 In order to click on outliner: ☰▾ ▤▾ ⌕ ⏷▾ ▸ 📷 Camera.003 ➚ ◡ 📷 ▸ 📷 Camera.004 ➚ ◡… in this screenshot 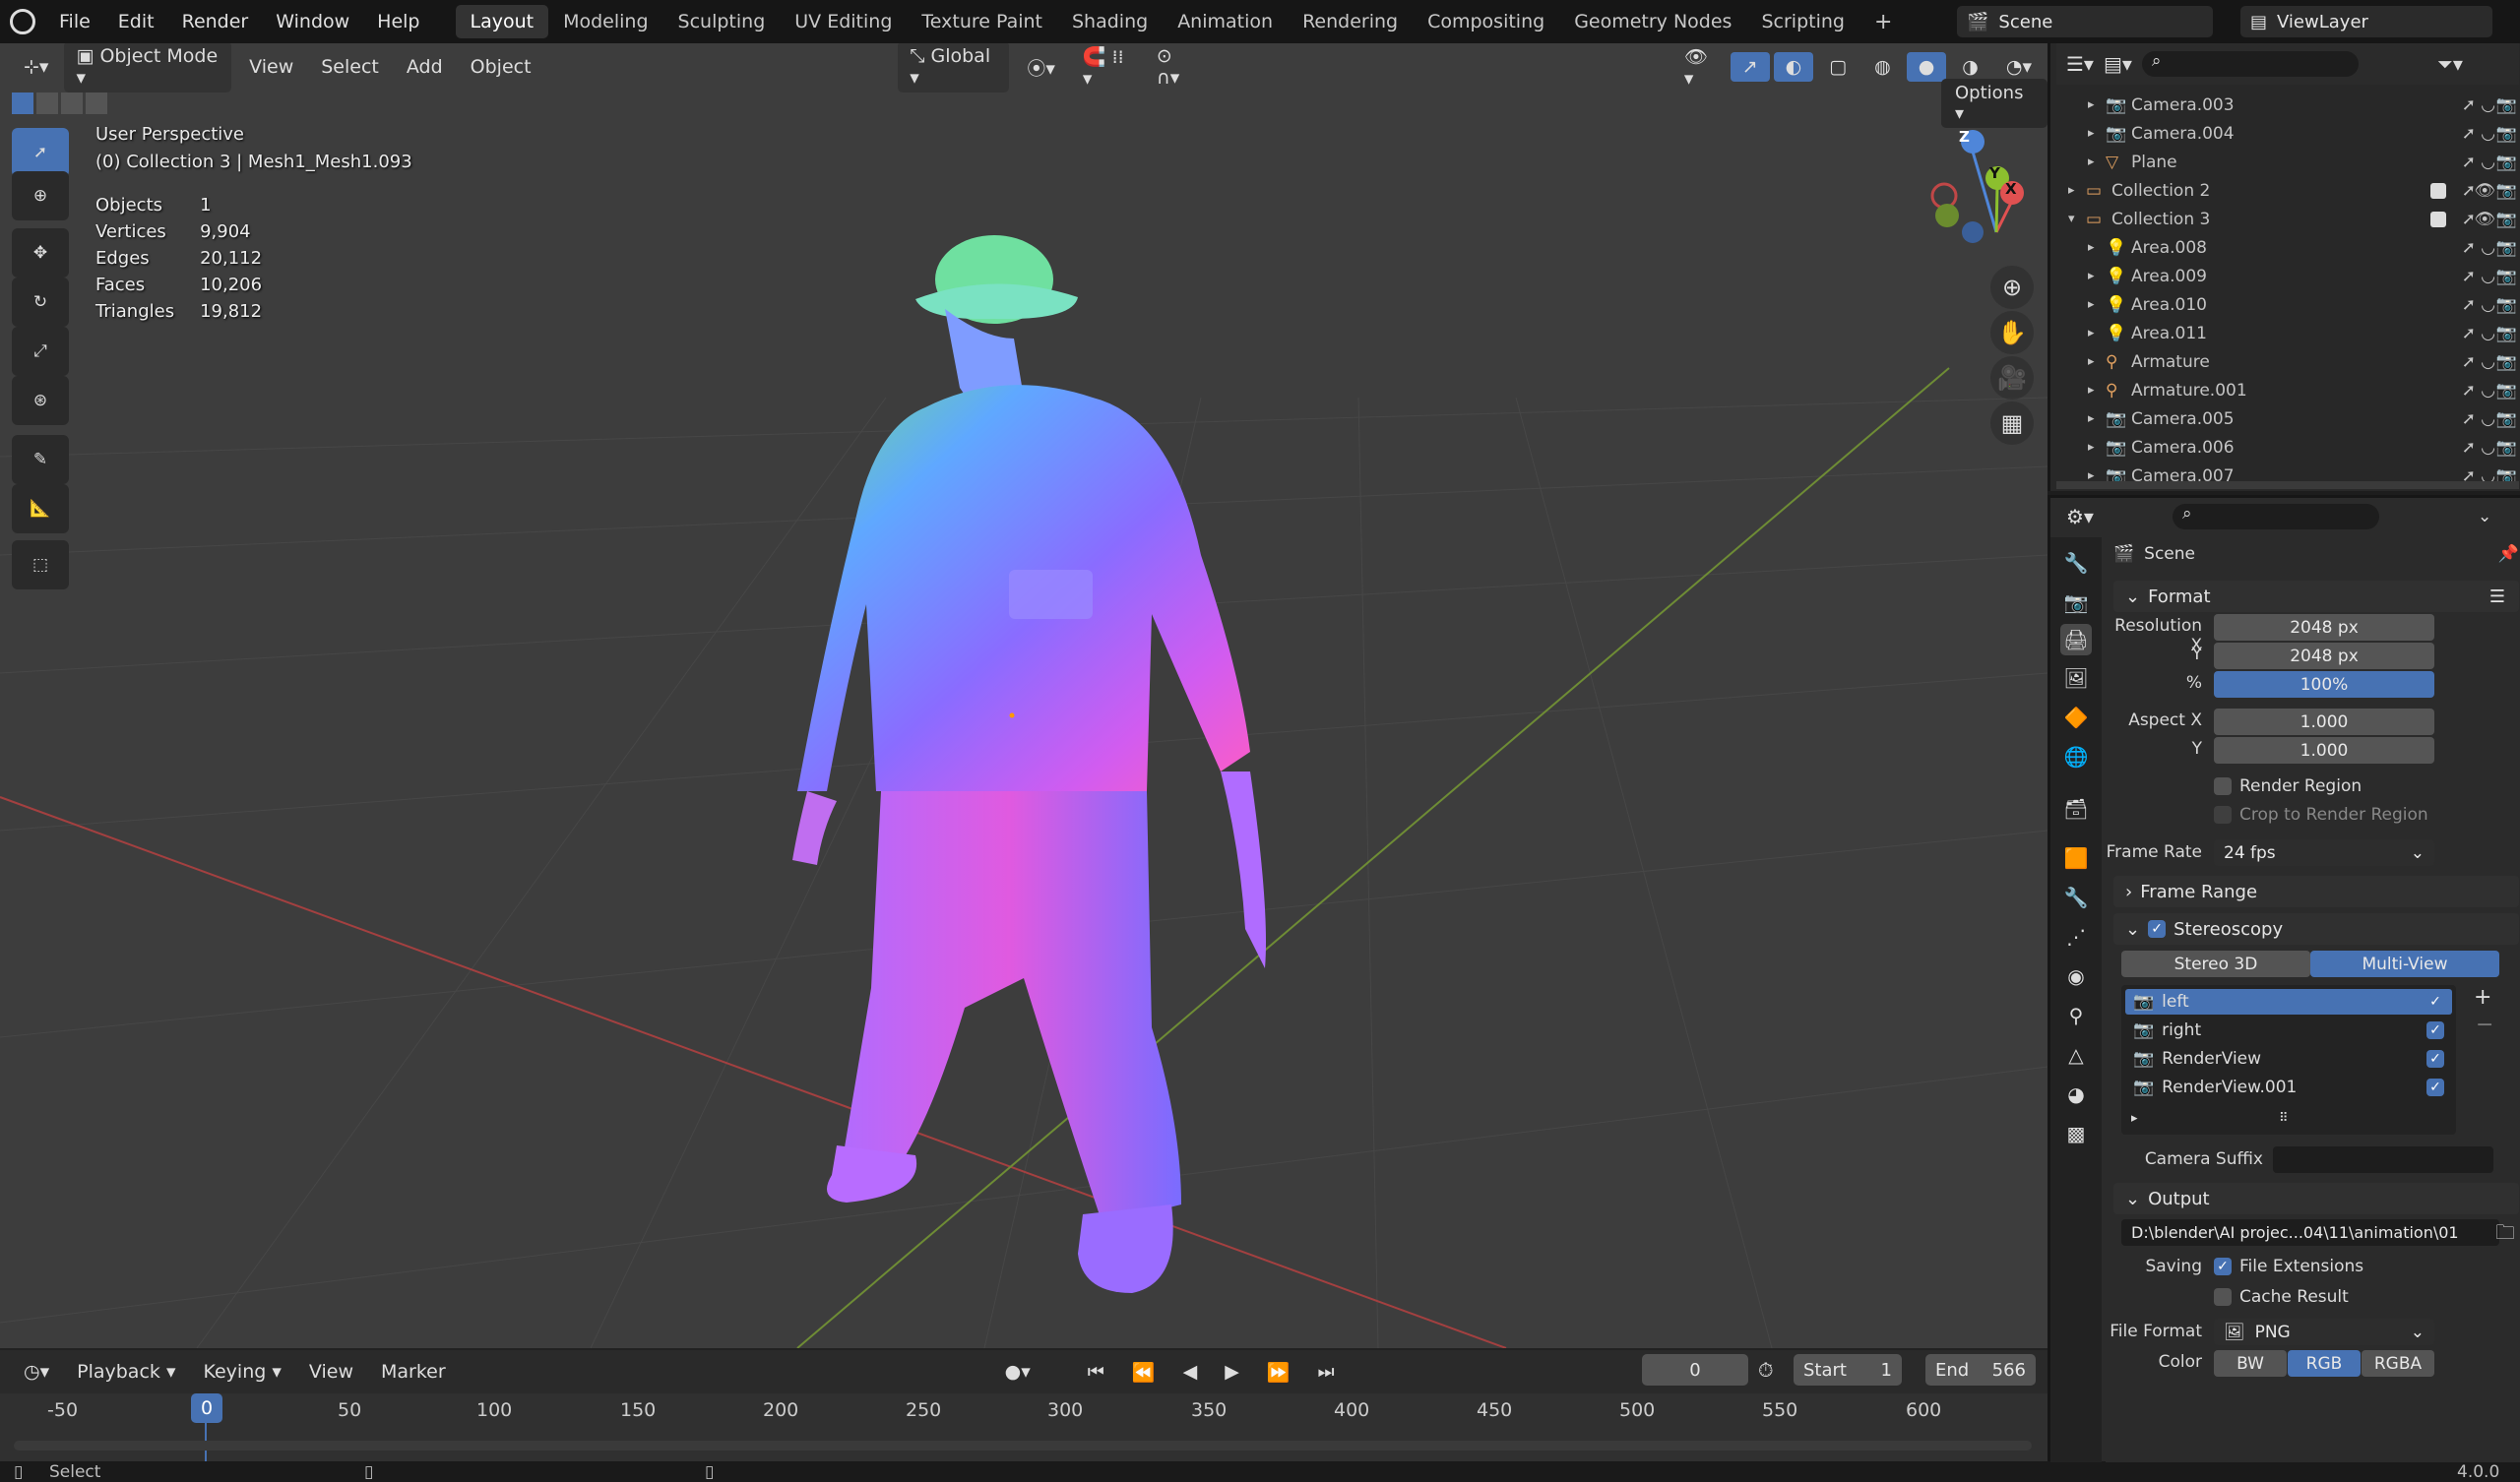, I will do `click(2284, 267)`.